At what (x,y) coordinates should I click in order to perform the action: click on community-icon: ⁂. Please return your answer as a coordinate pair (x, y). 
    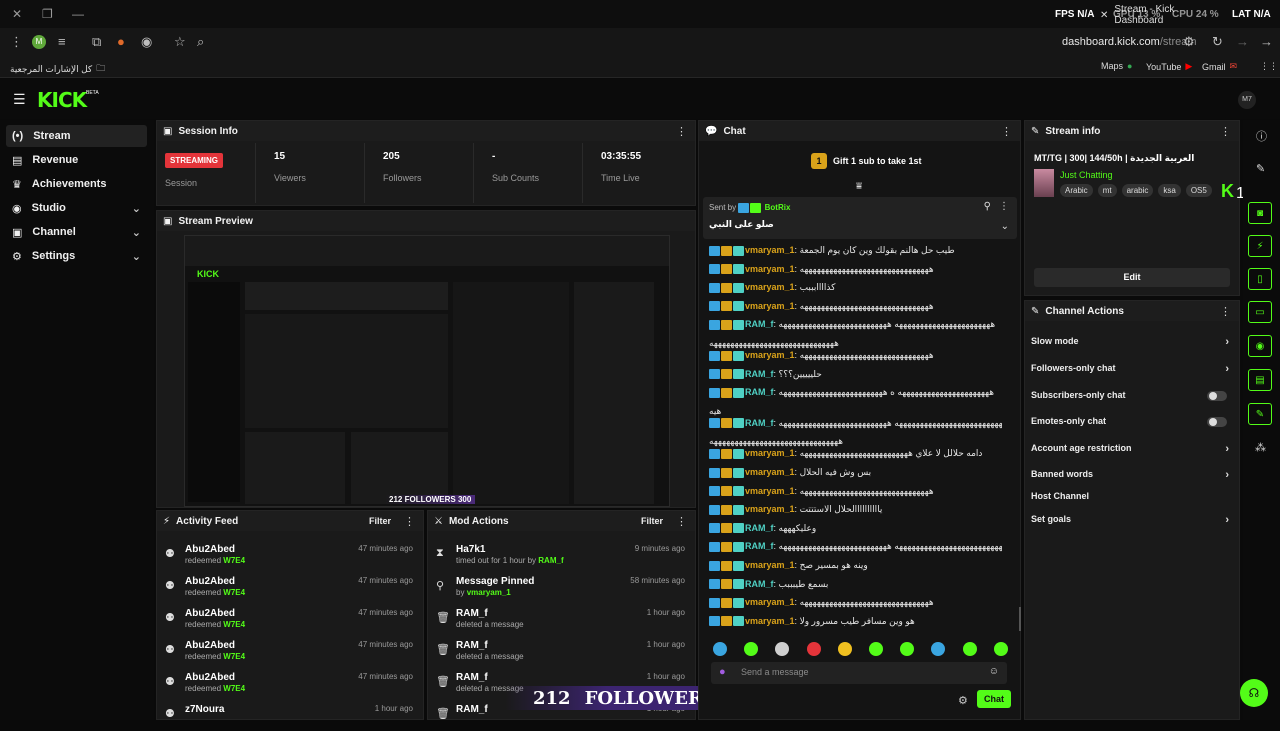
    Looking at the image, I should click on (1260, 447).